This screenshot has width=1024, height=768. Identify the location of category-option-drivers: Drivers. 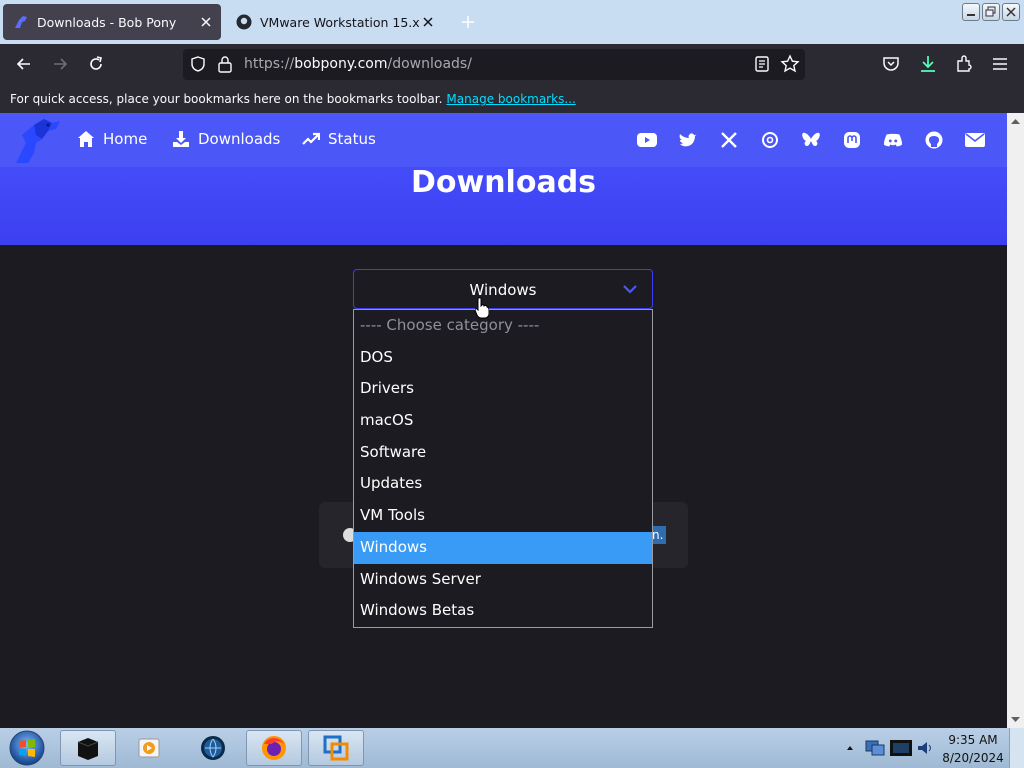
(503, 389).